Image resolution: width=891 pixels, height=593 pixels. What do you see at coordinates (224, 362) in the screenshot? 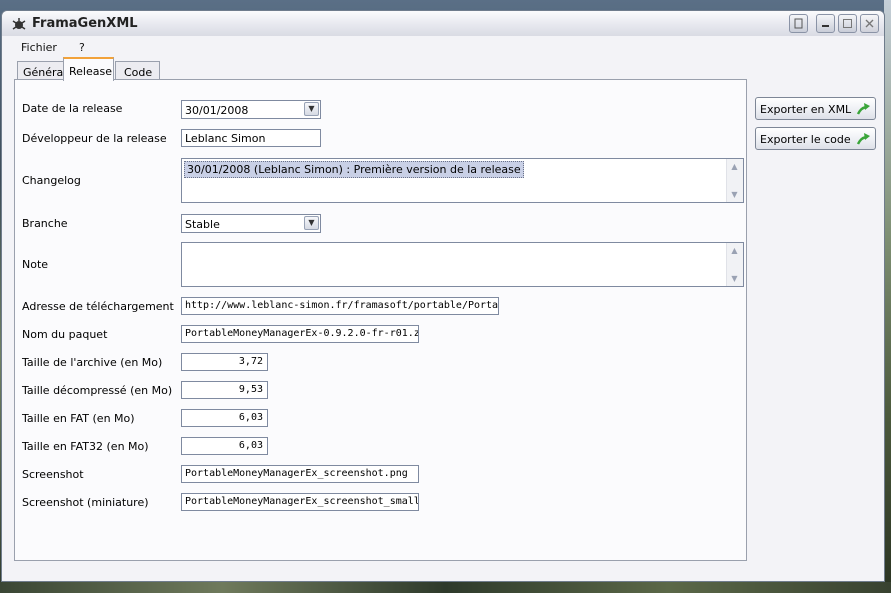
I see `archive-size-input: 3,72` at bounding box center [224, 362].